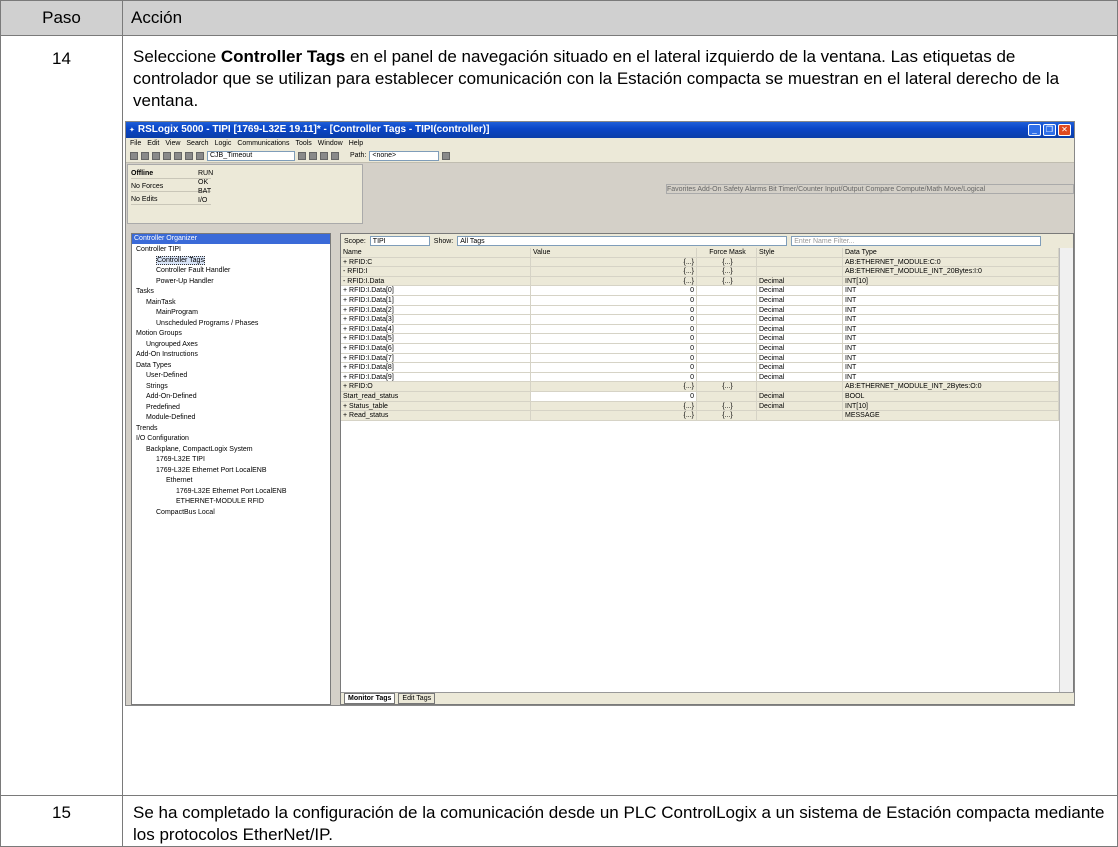  What do you see at coordinates (1064, 130) in the screenshot?
I see `close-icon: ✕` at bounding box center [1064, 130].